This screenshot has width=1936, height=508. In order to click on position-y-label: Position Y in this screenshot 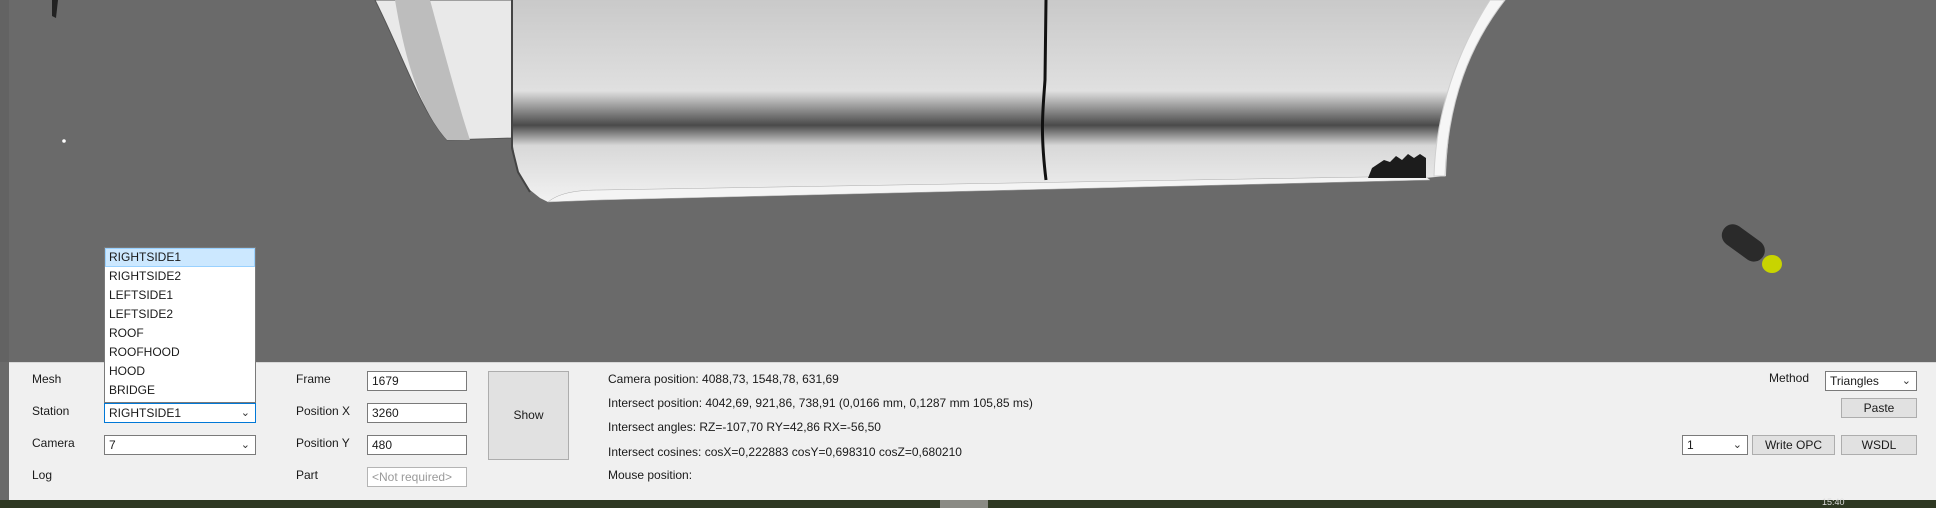, I will do `click(323, 443)`.